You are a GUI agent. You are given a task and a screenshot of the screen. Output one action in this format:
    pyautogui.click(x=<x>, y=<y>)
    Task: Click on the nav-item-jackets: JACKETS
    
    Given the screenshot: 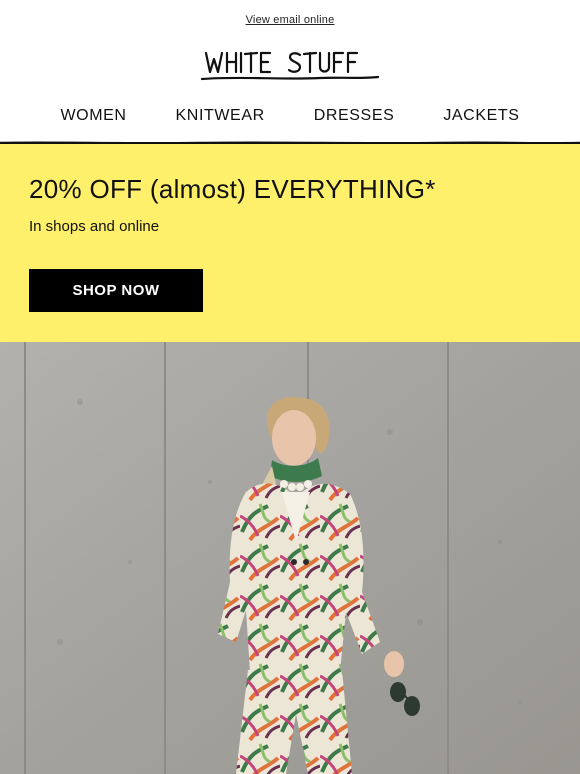 What is the action you would take?
    pyautogui.click(x=481, y=116)
    